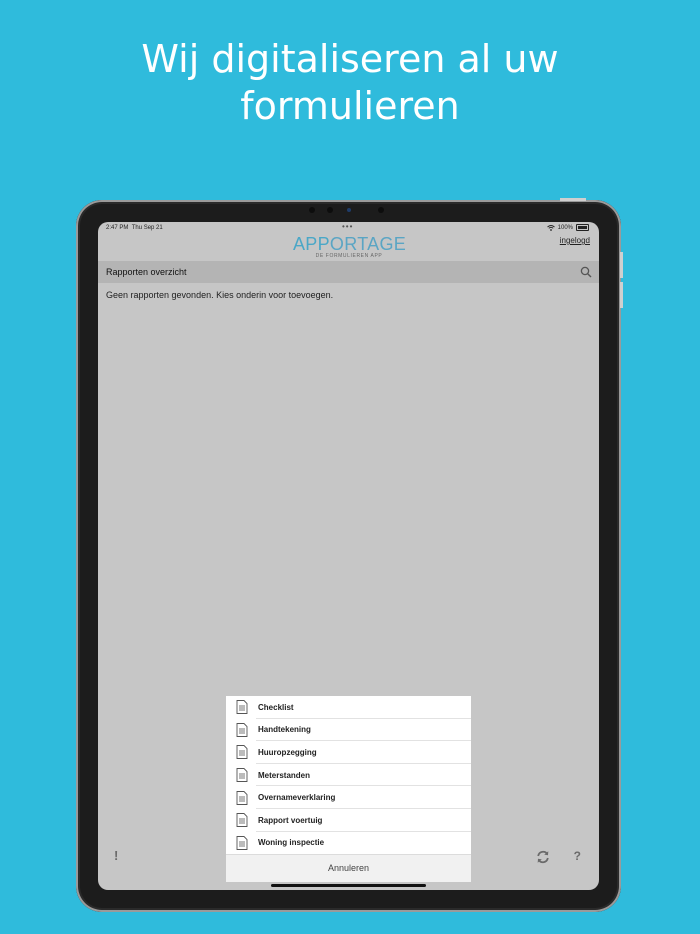  Describe the element at coordinates (287, 752) in the screenshot. I see `sheet-item-label: Huuropzegging` at that location.